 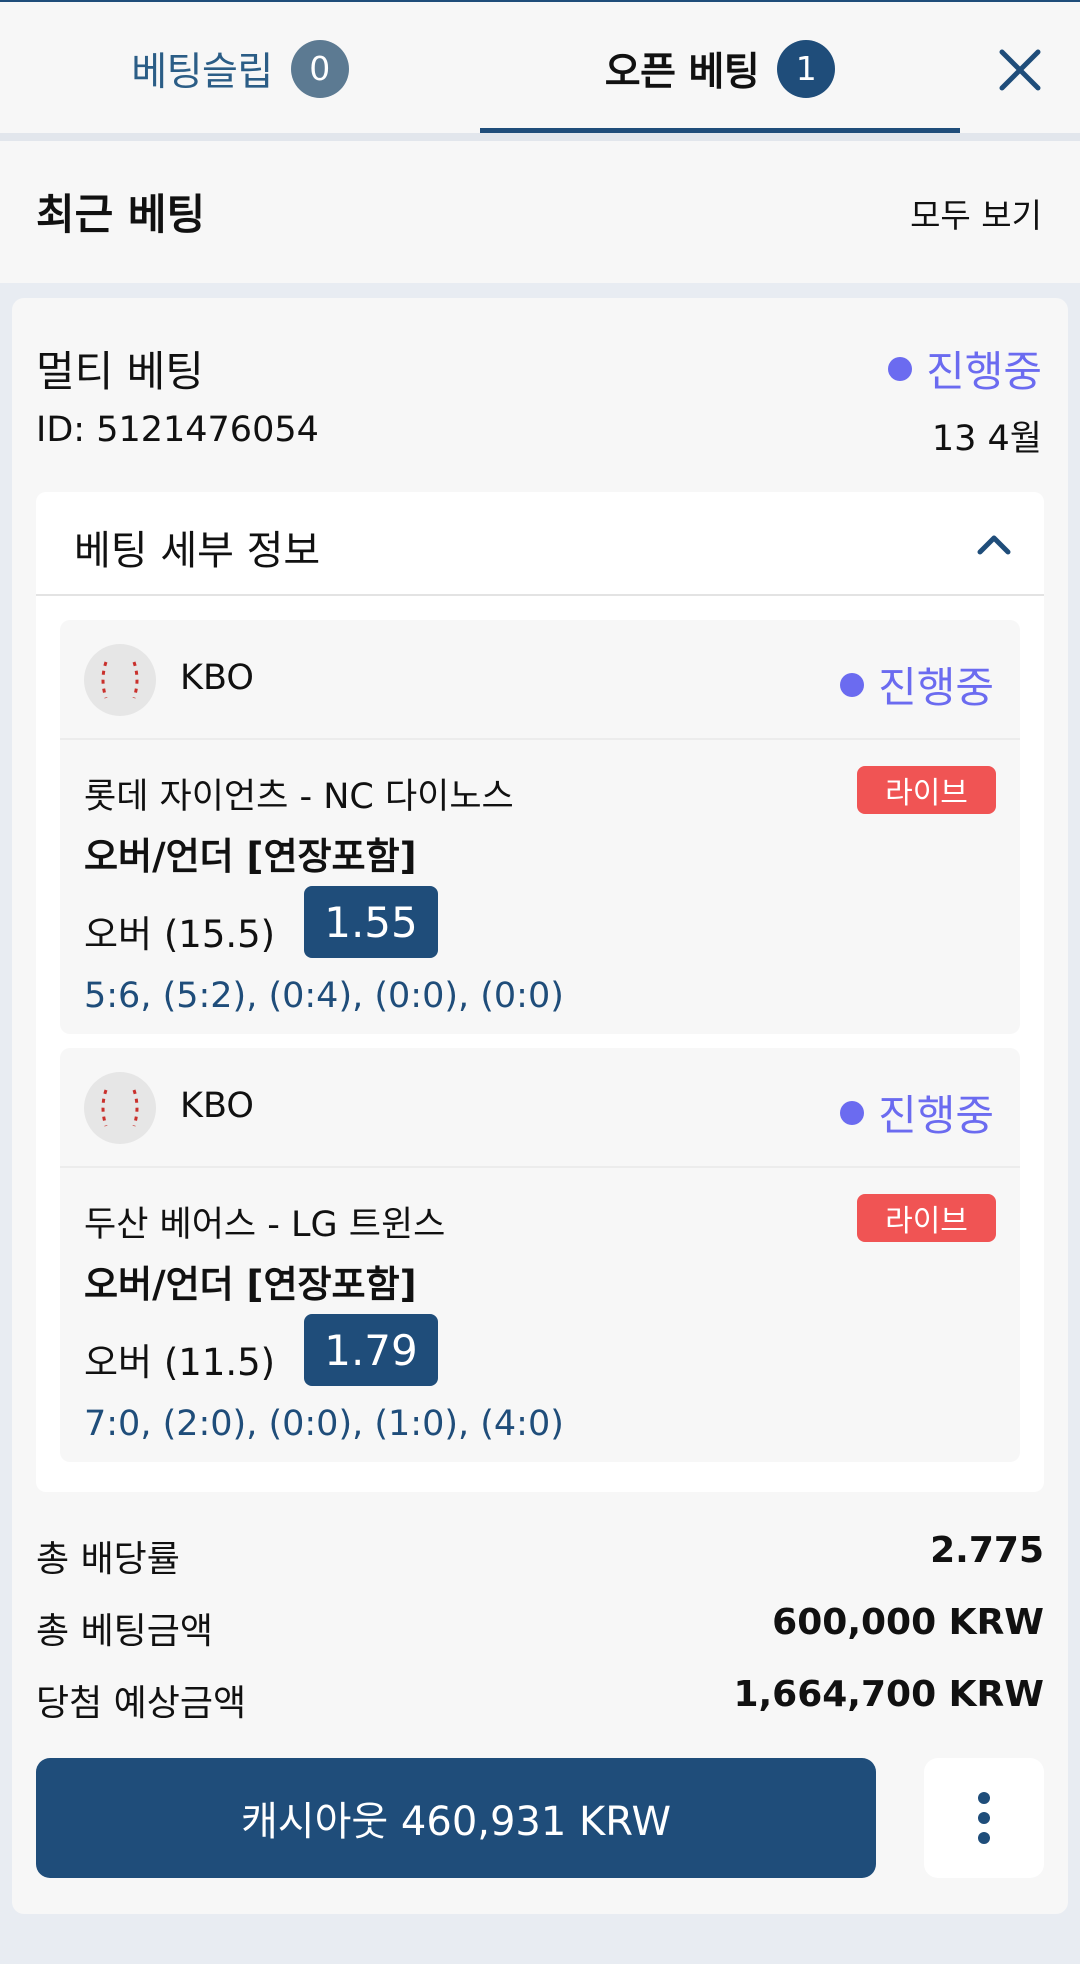 I want to click on tab-bet-slip: 베팅슬립 0, so click(x=240, y=68).